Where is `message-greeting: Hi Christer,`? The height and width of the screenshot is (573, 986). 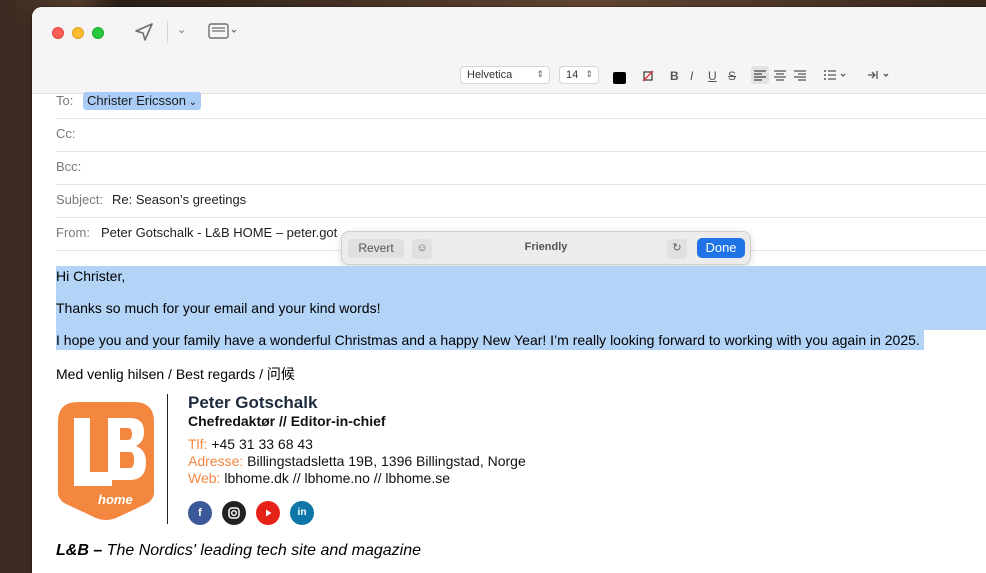 message-greeting: Hi Christer, is located at coordinates (91, 276).